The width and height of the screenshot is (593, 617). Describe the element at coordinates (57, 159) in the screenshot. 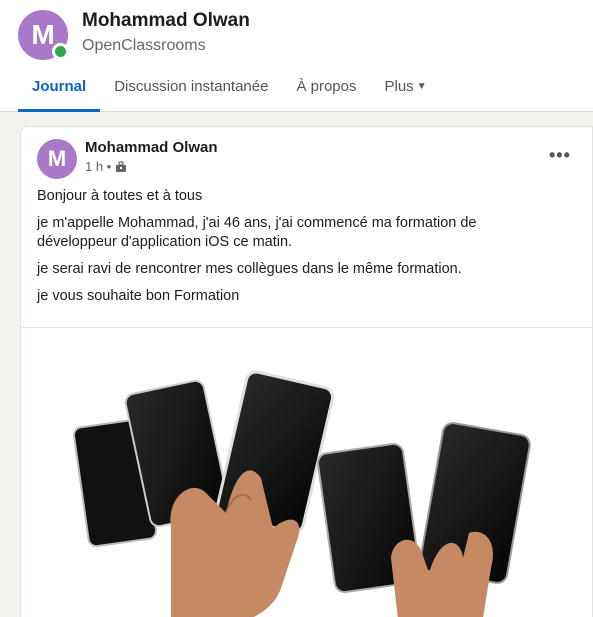

I see `post-avatar: M` at that location.